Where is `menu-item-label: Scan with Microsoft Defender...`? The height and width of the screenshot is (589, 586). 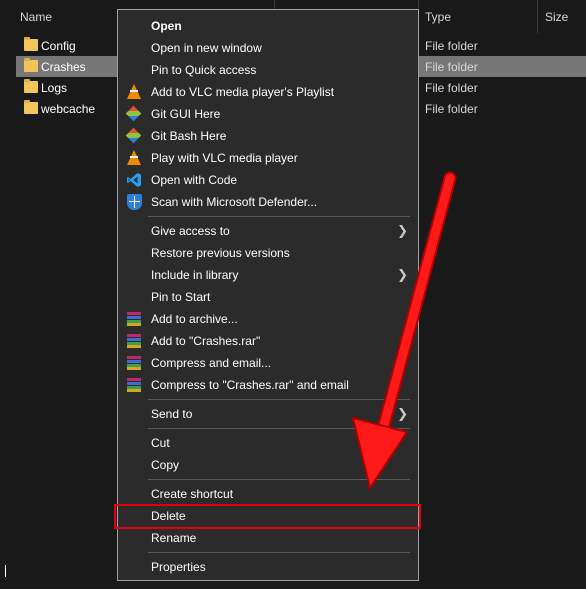 menu-item-label: Scan with Microsoft Defender... is located at coordinates (234, 202).